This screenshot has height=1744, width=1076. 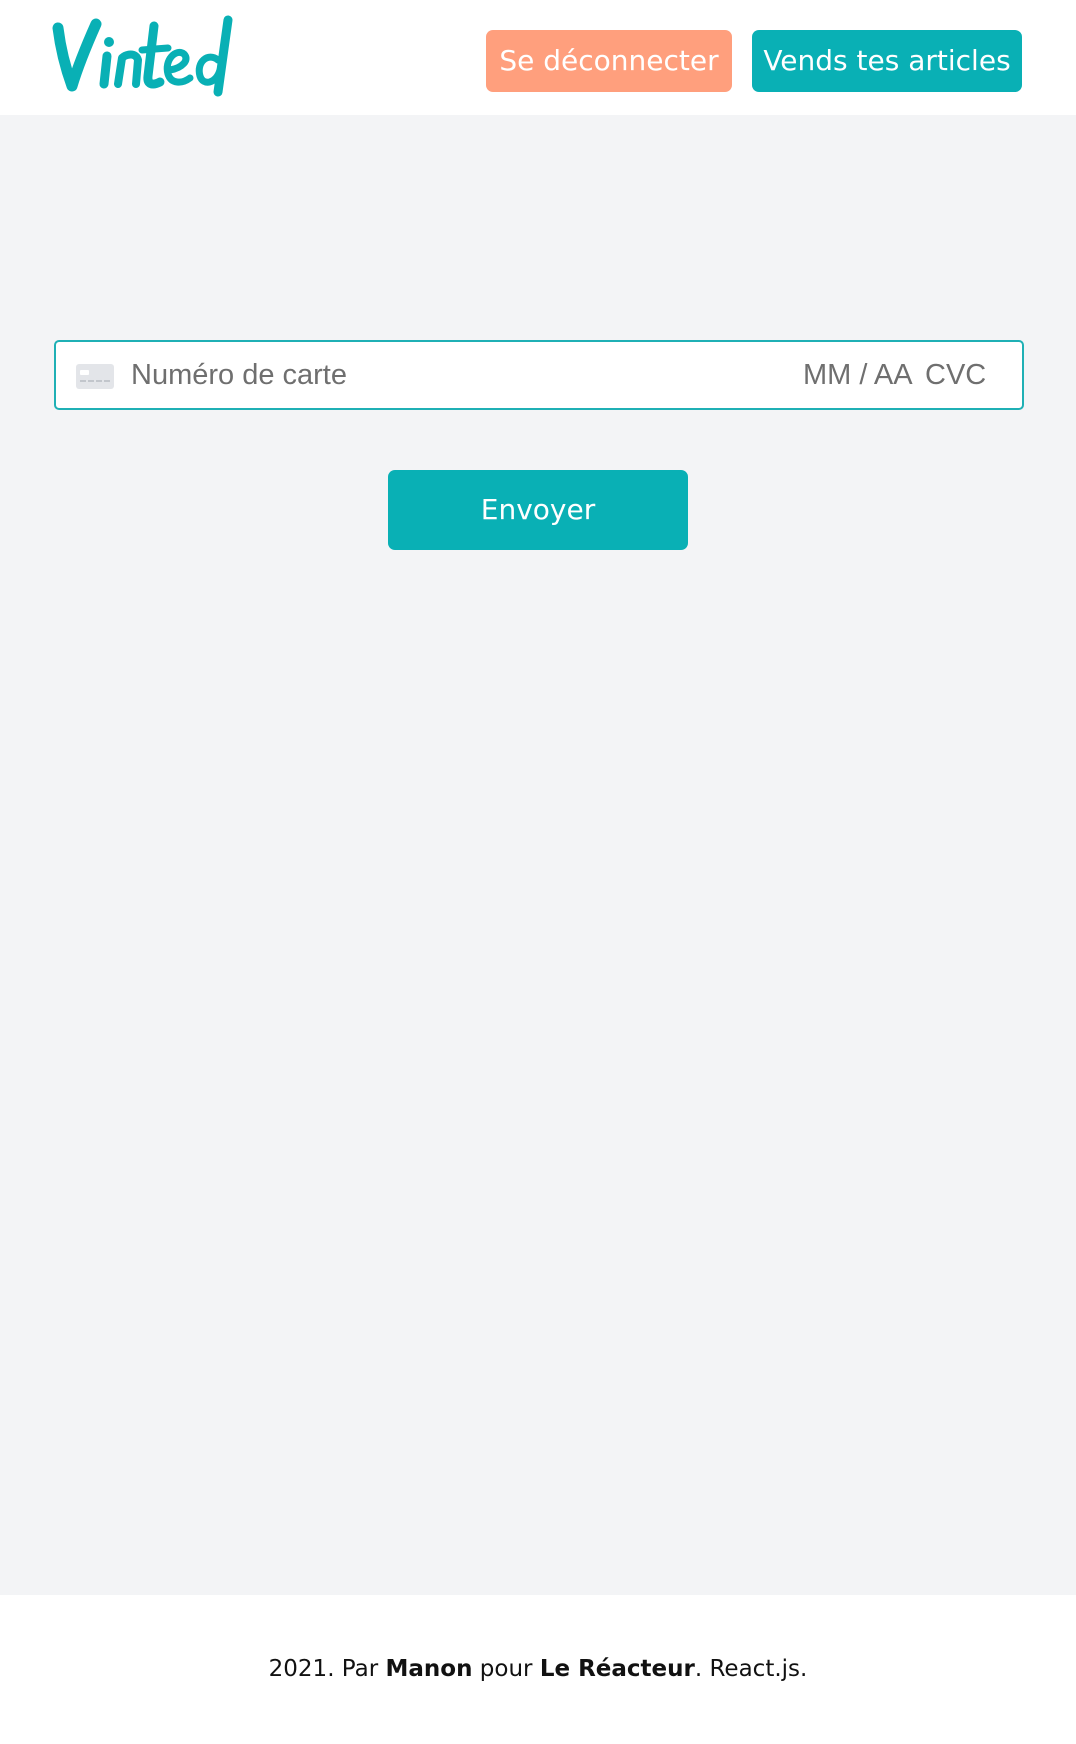 I want to click on vinted-logo, so click(x=154, y=57).